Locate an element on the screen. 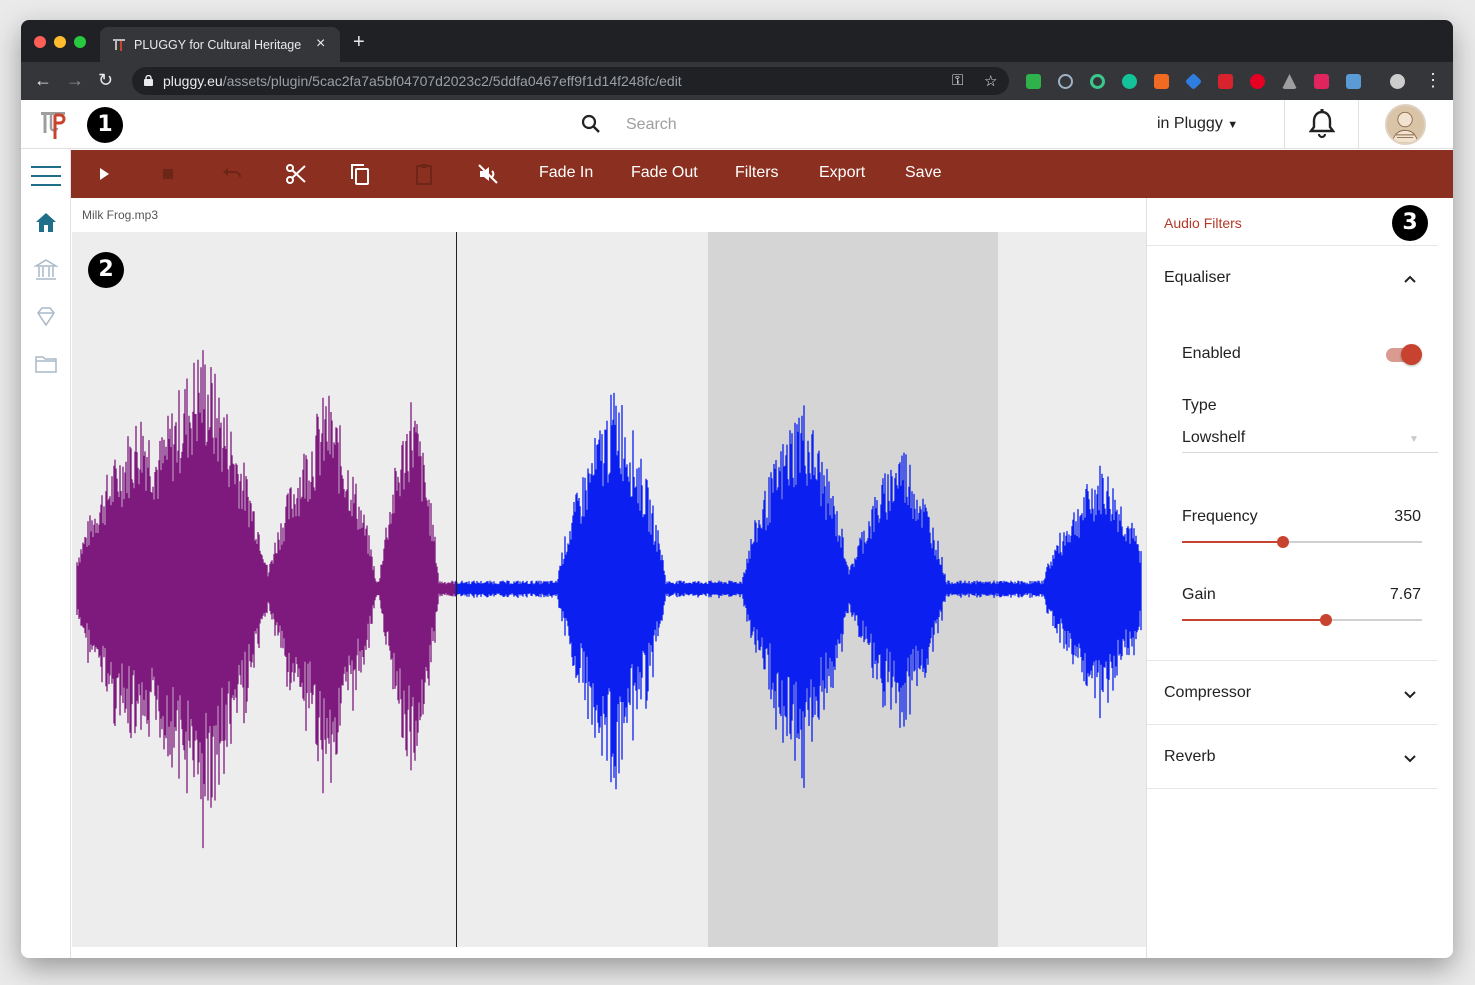  search-icon is located at coordinates (591, 124).